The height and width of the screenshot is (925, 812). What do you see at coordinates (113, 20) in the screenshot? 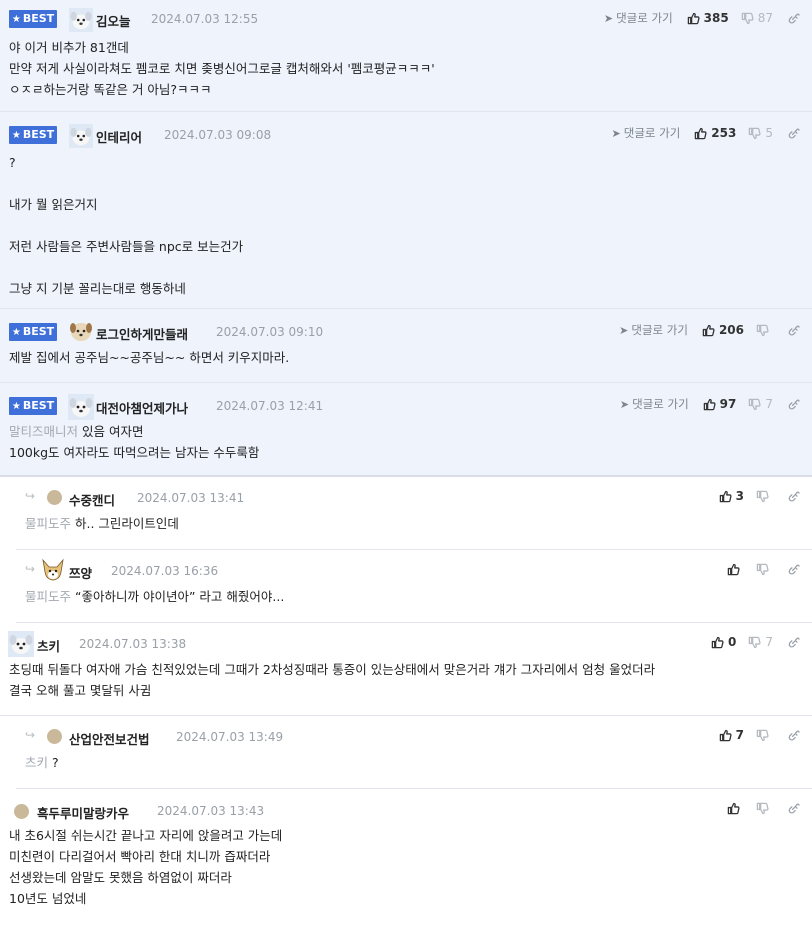
I see `nickname: 김오늘` at bounding box center [113, 20].